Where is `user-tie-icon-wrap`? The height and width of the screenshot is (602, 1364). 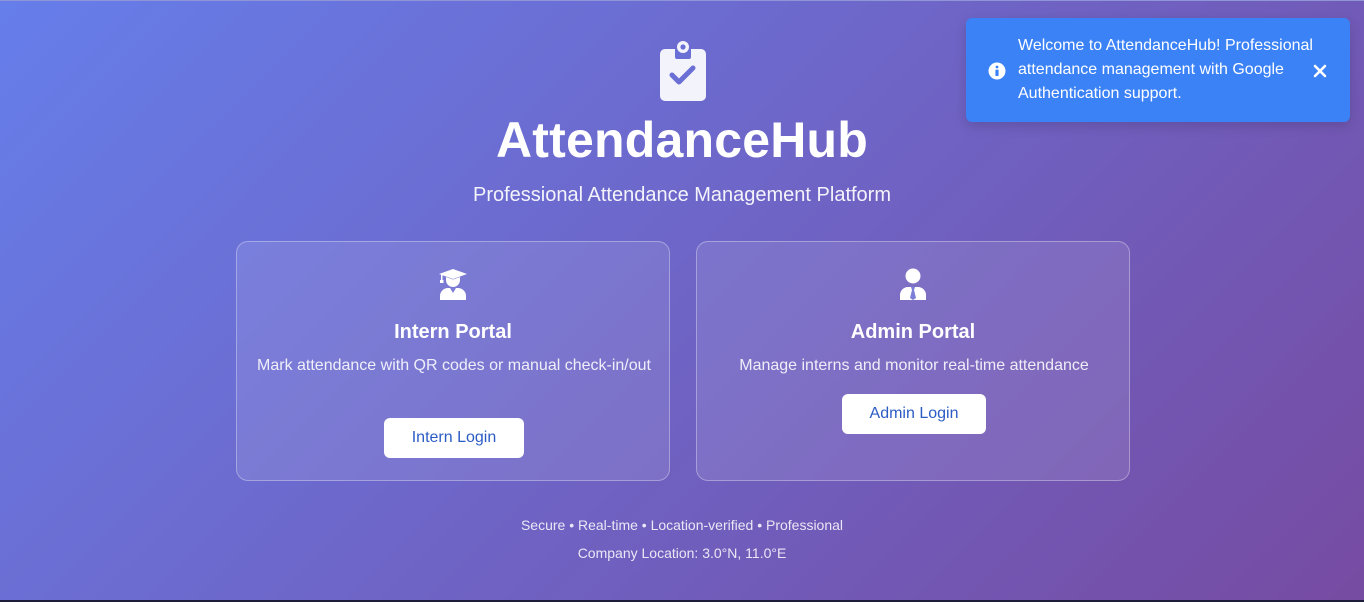 user-tie-icon-wrap is located at coordinates (913, 284).